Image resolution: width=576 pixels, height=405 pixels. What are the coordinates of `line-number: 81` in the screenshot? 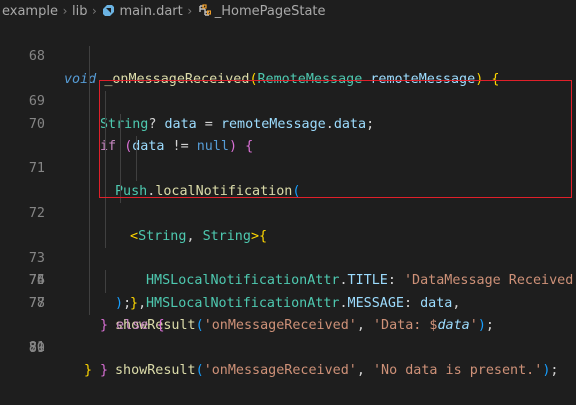 It's located at (36, 348).